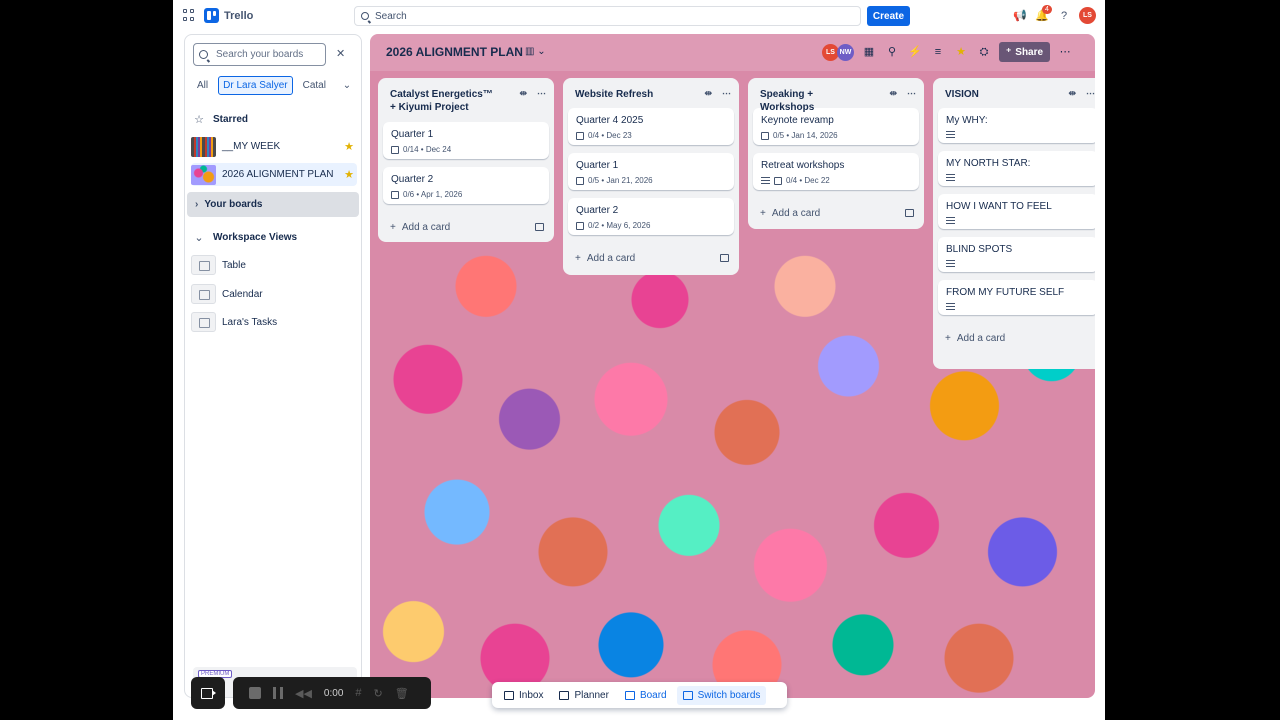 The height and width of the screenshot is (720, 1280). Describe the element at coordinates (402, 693) in the screenshot. I see `trash-icon: 🗑` at that location.